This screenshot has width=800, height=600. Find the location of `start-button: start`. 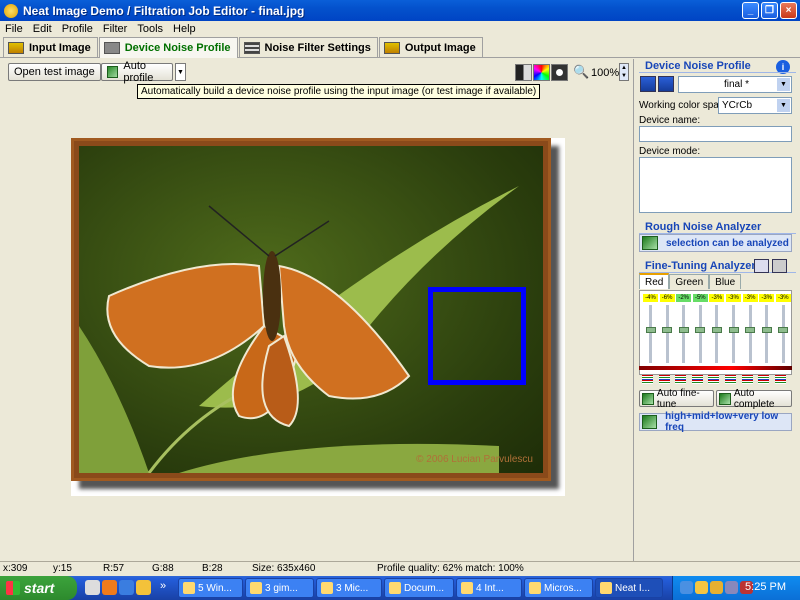

start-button: start is located at coordinates (38, 588).